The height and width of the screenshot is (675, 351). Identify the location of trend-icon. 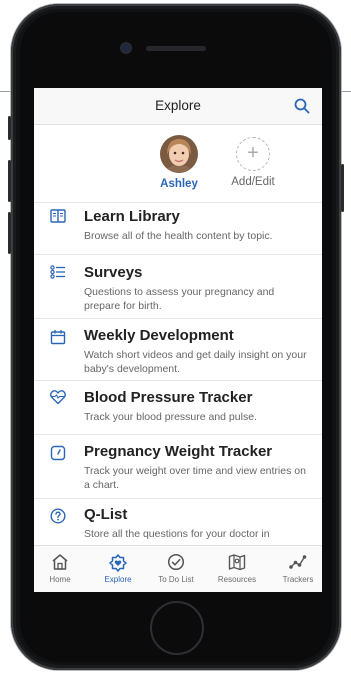
(298, 562).